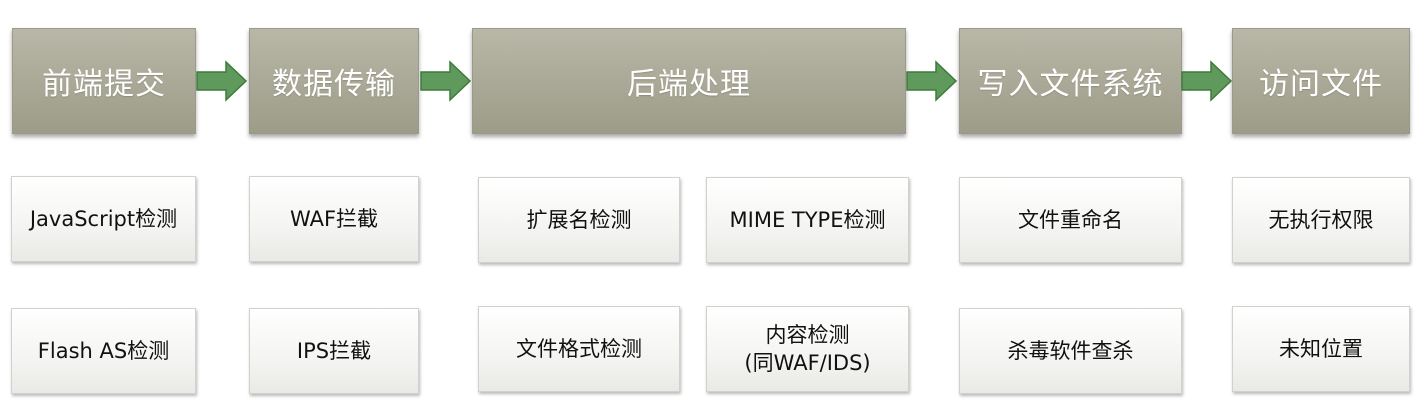 Image resolution: width=1424 pixels, height=412 pixels. What do you see at coordinates (334, 219) in the screenshot?
I see `check-waf-intercept: WAF拦截` at bounding box center [334, 219].